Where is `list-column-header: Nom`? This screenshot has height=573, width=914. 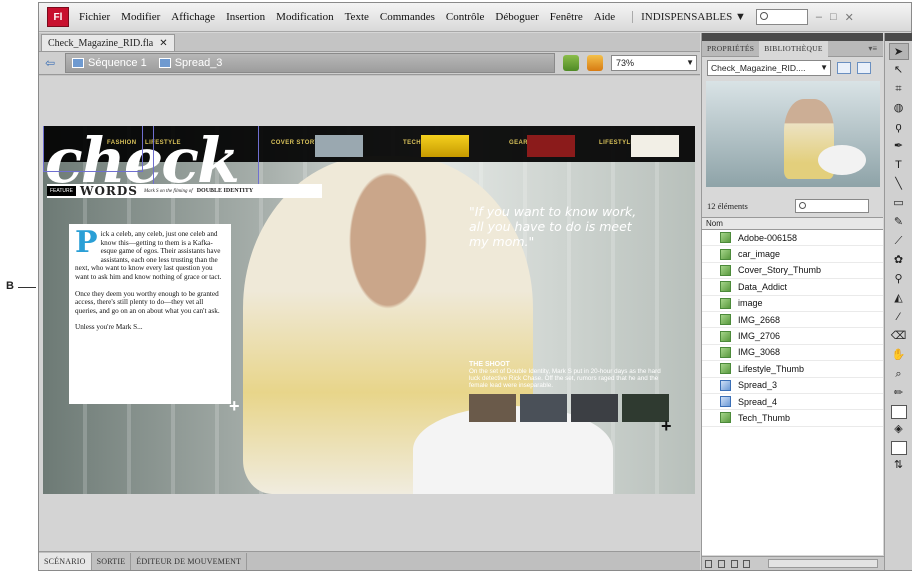
list-column-header: Nom is located at coordinates (792, 223).